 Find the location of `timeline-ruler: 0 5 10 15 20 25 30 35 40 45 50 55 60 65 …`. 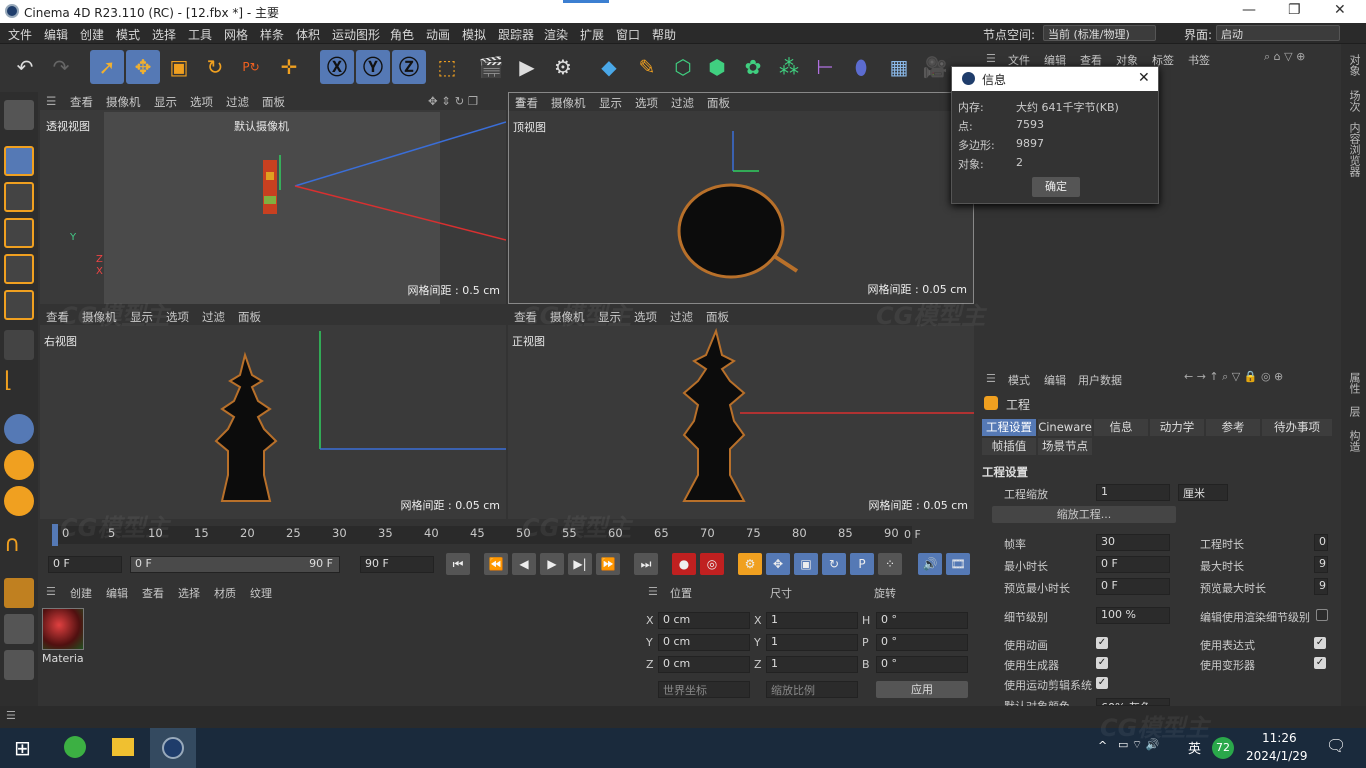

timeline-ruler: 0 5 10 15 20 25 30 35 40 45 50 55 60 65 … is located at coordinates (508, 537).